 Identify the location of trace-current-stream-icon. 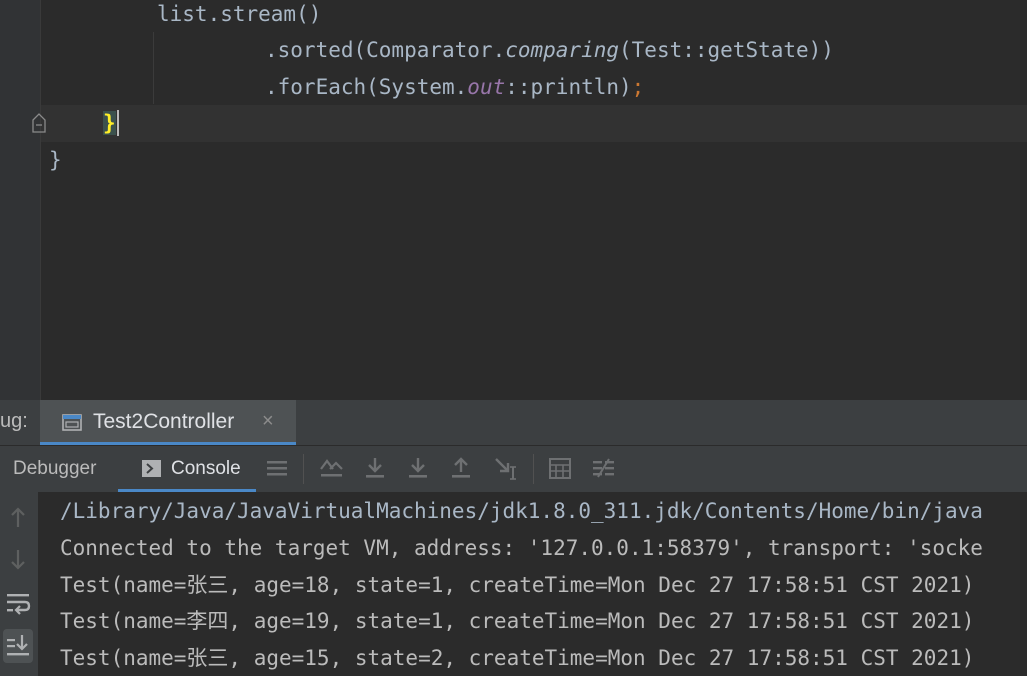
(603, 468).